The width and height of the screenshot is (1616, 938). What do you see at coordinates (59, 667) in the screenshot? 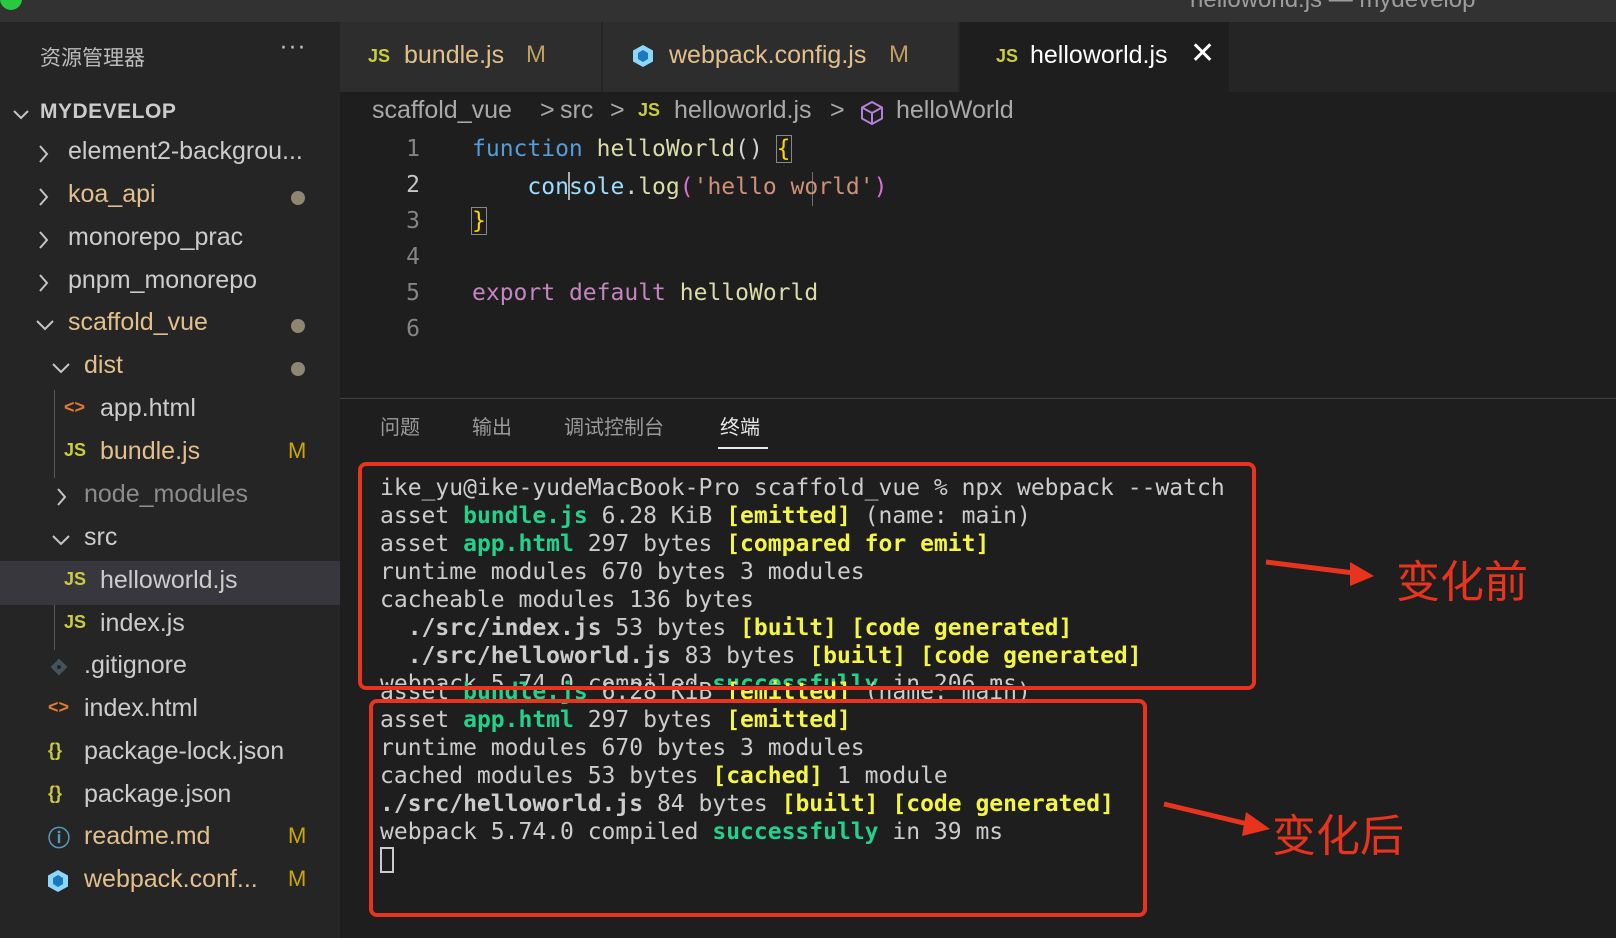
I see `git-icon` at bounding box center [59, 667].